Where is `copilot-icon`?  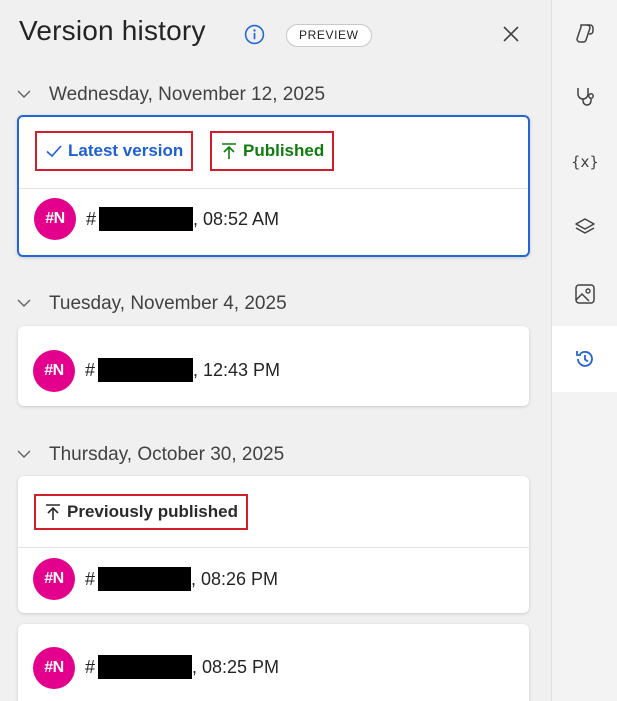
copilot-icon is located at coordinates (585, 33).